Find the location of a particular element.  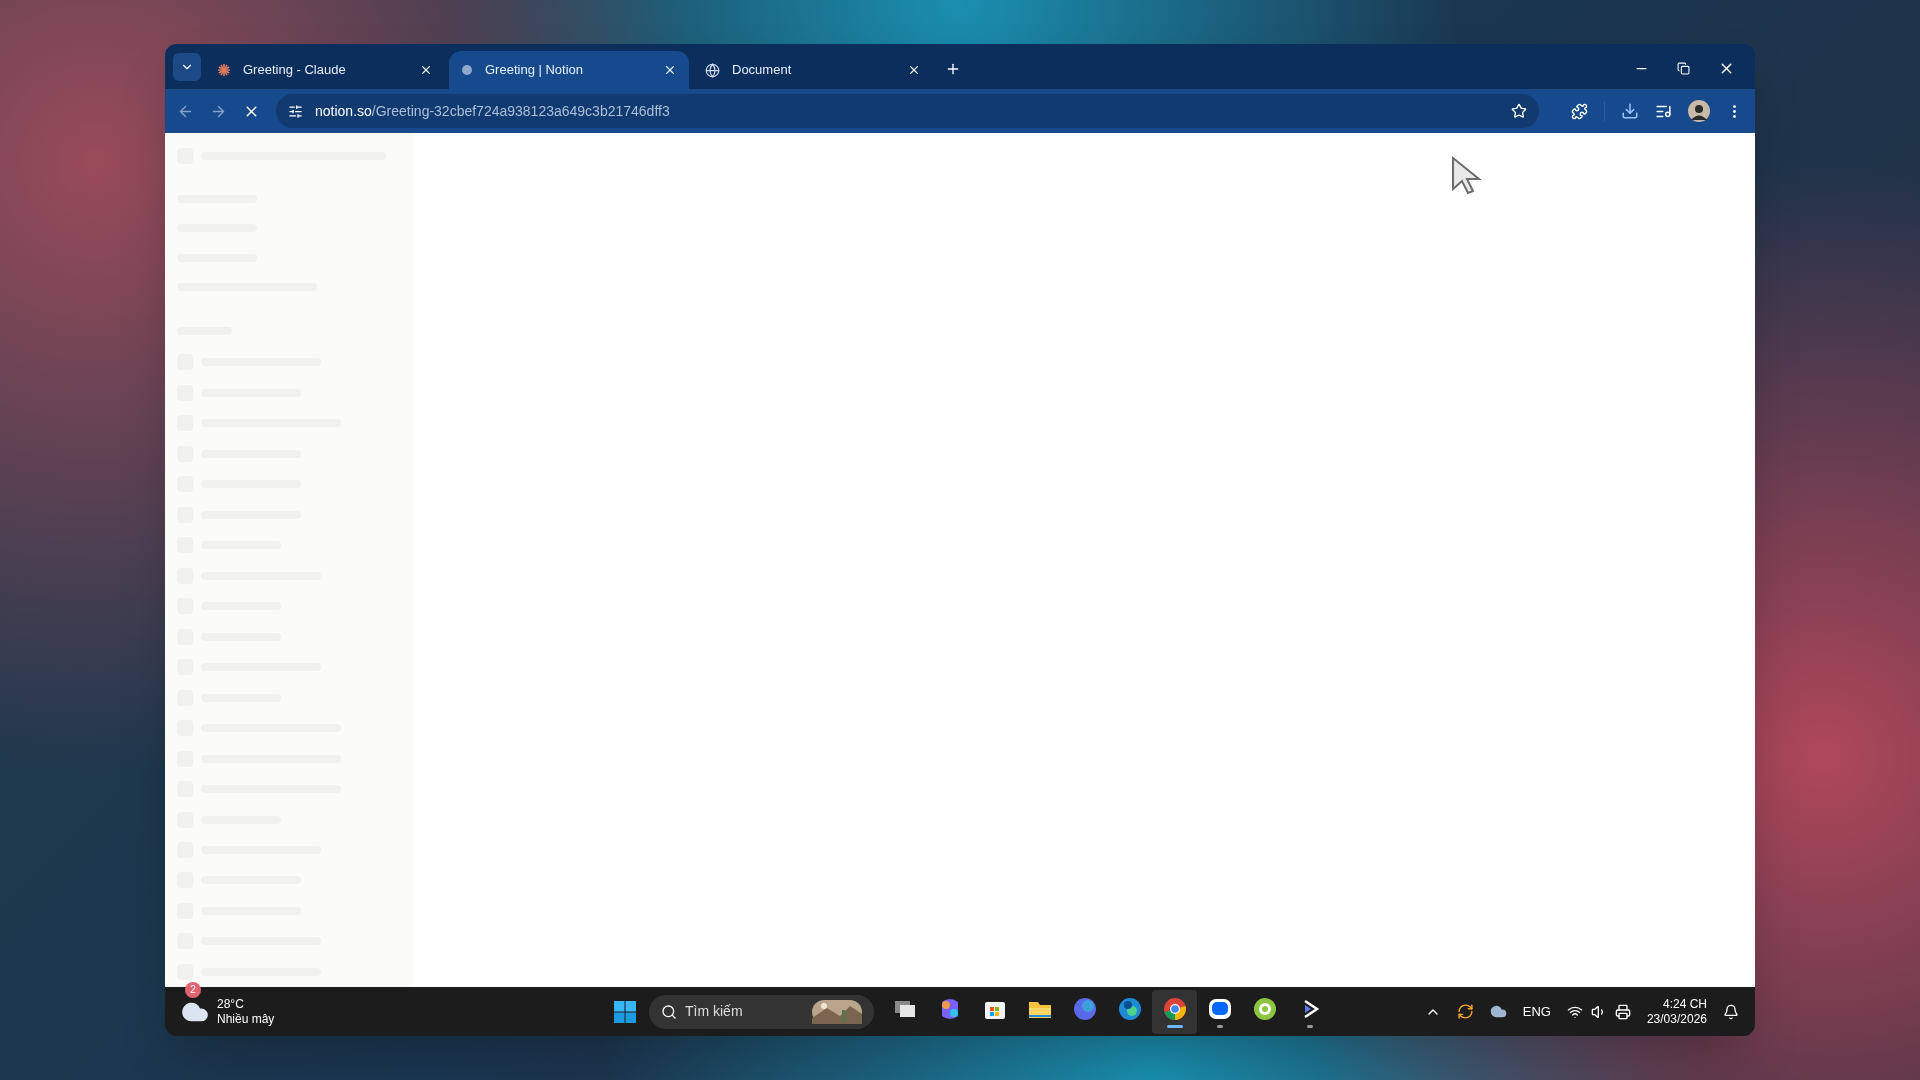

url-text: notion.so/Greeting-32cbef724a938123a649c3b21746dff3 is located at coordinates (493, 111).